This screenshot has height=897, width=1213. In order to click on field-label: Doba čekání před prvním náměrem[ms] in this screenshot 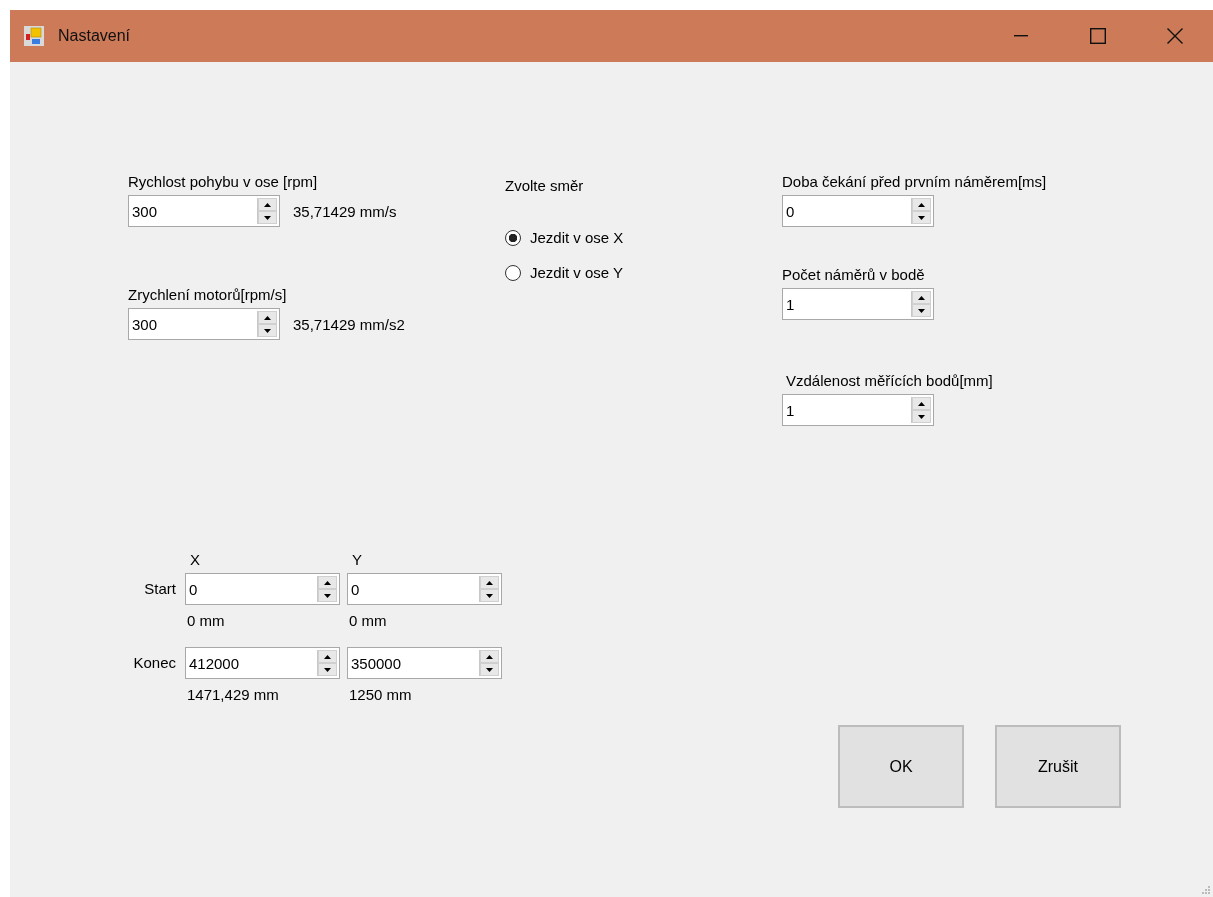, I will do `click(914, 182)`.